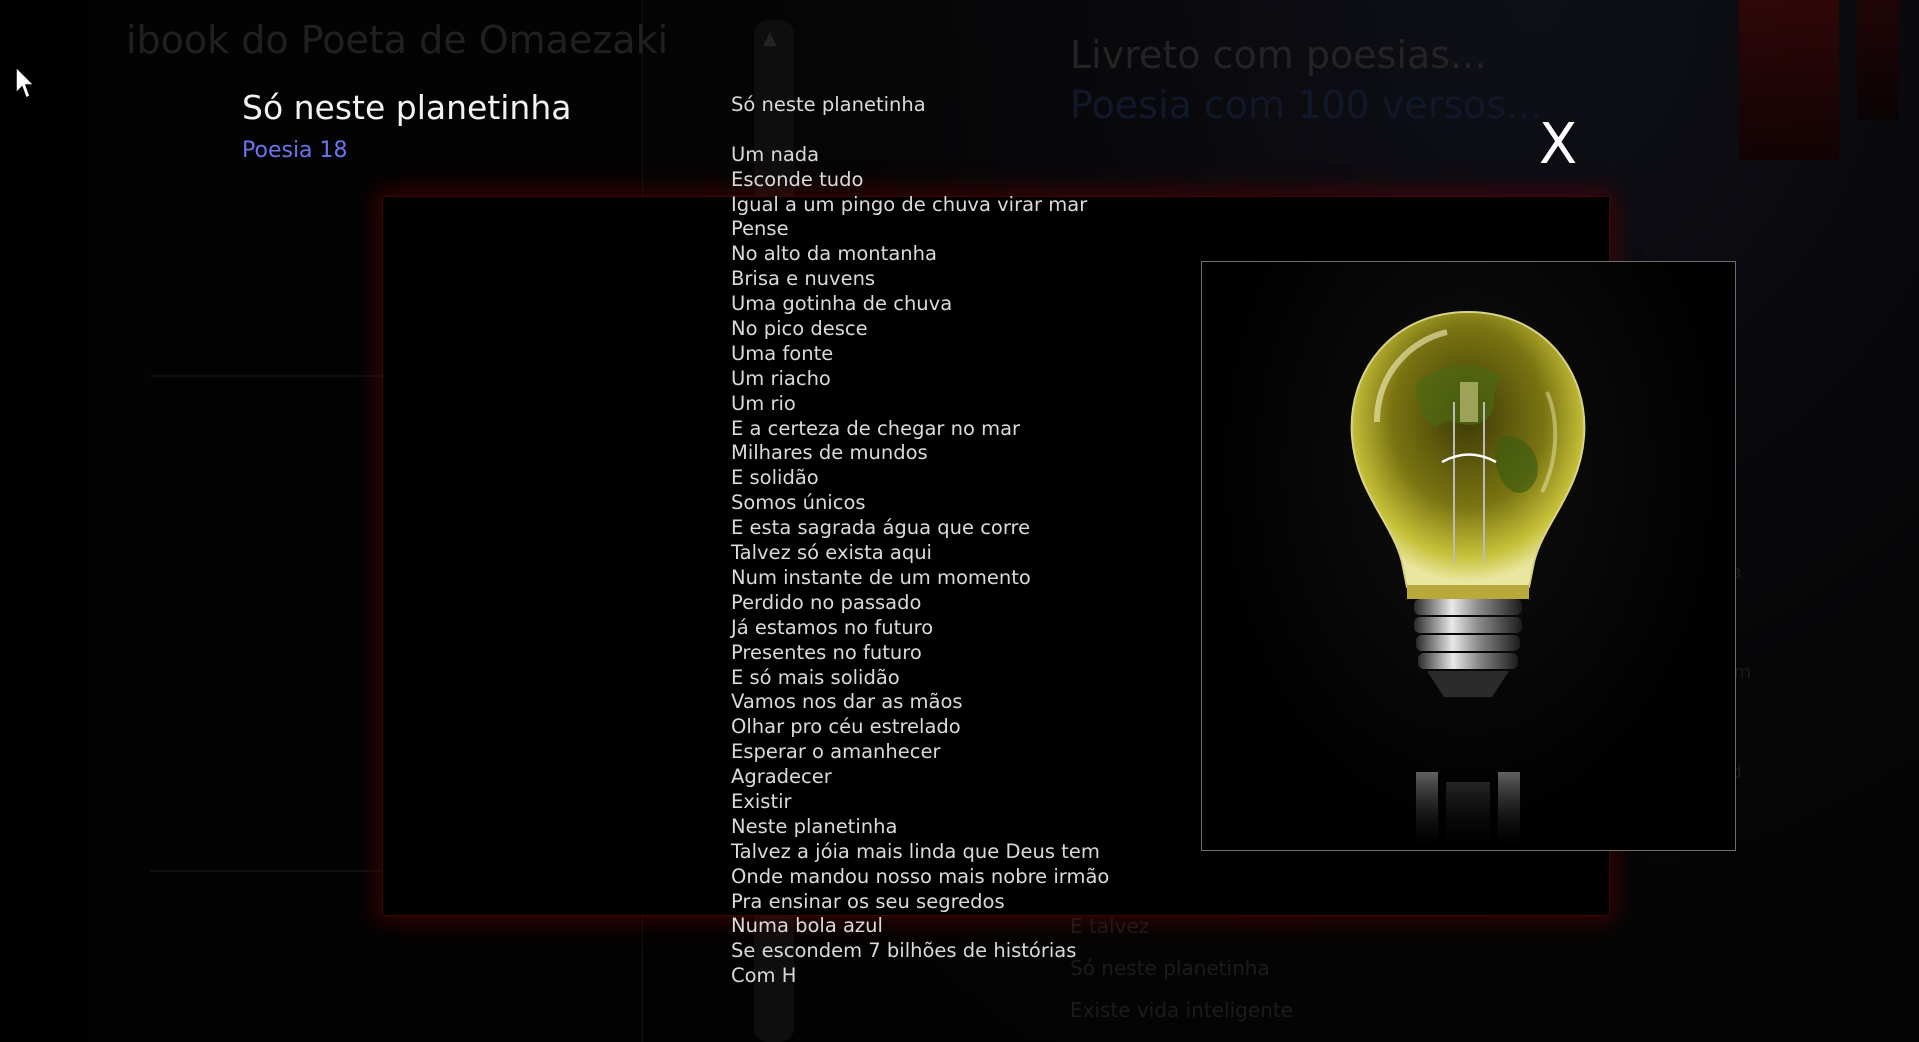 The image size is (1919, 1042). I want to click on poem-verse: Milhares de mundos, so click(829, 453).